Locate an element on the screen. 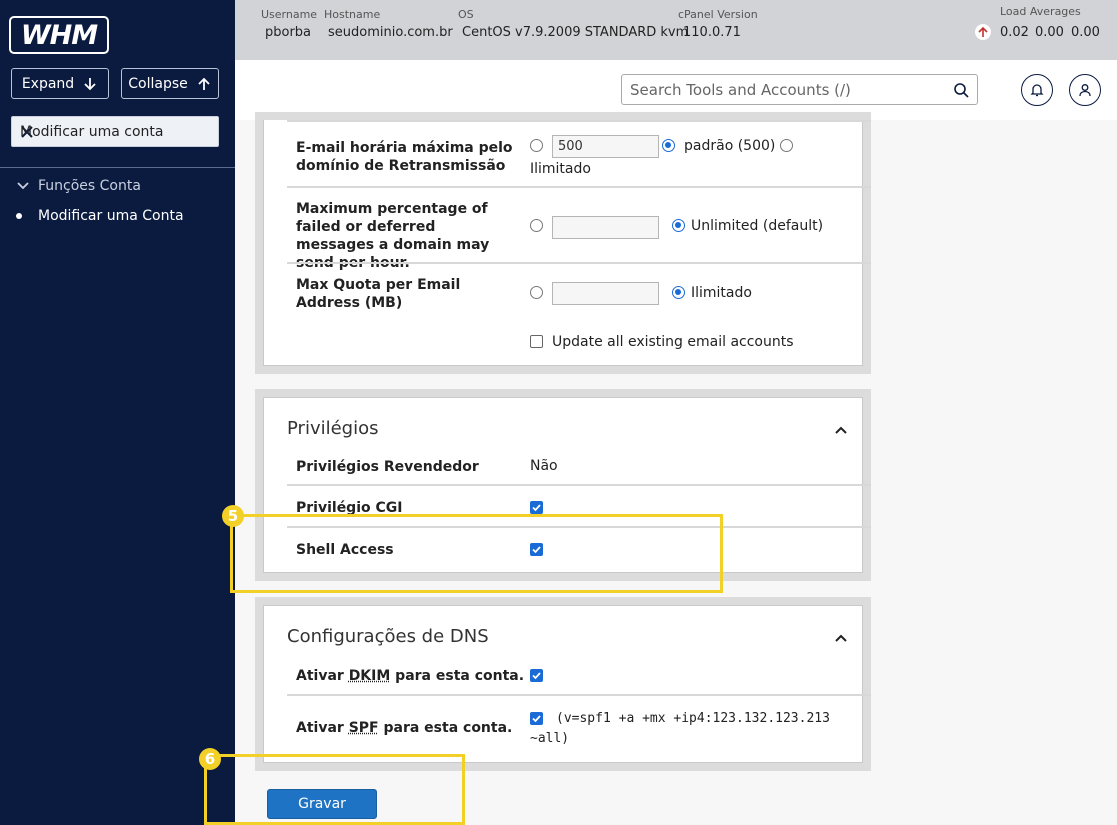  notifications-button is located at coordinates (1037, 90).